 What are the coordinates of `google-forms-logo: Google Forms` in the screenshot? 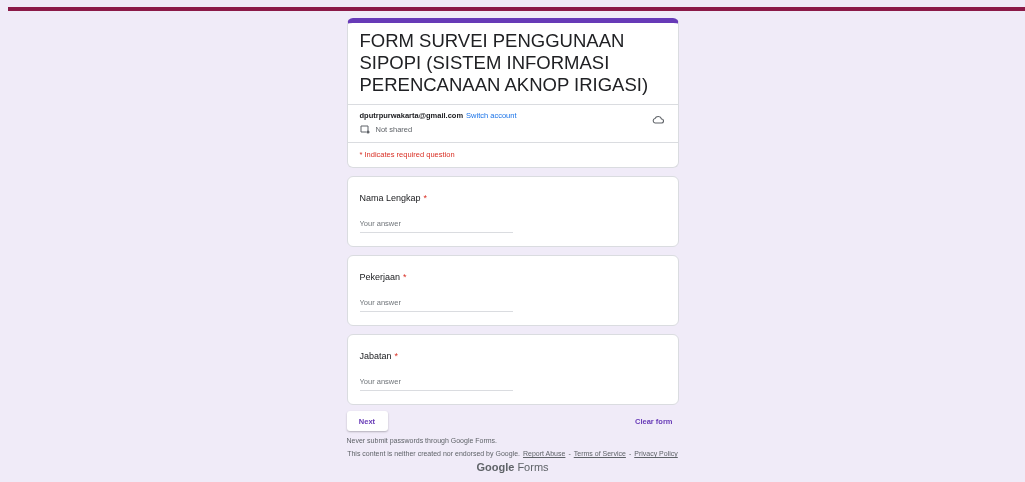 It's located at (512, 467).